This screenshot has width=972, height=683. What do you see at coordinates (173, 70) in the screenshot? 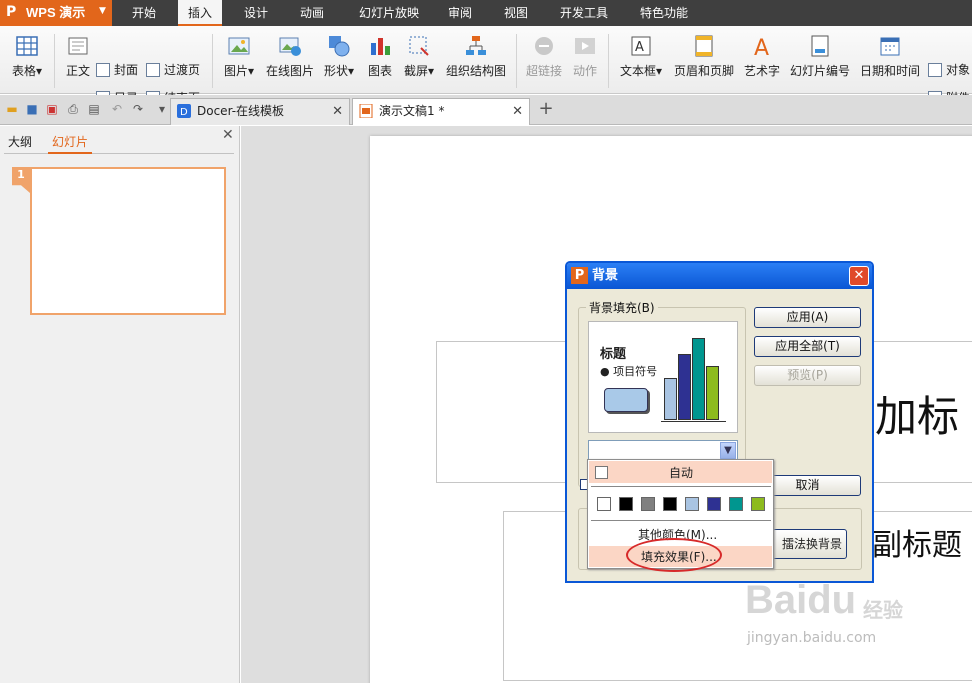
I see `transition-page-button: 过渡页` at bounding box center [173, 70].